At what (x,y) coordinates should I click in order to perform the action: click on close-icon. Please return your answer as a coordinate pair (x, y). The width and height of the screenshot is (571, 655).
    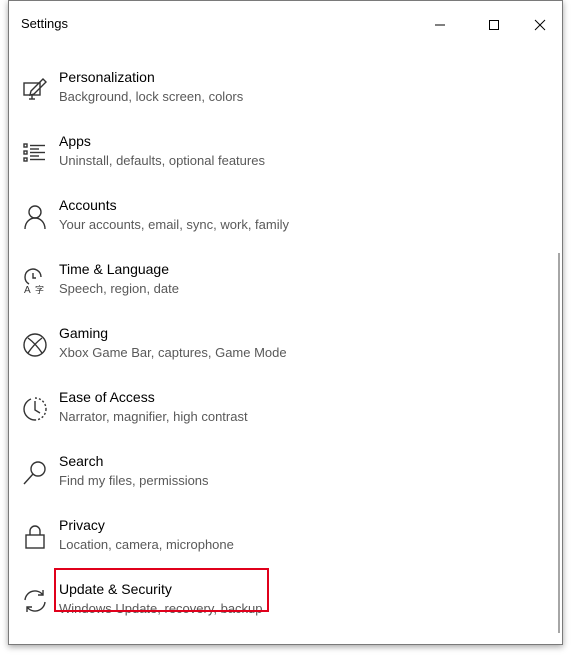
    Looking at the image, I should click on (540, 25).